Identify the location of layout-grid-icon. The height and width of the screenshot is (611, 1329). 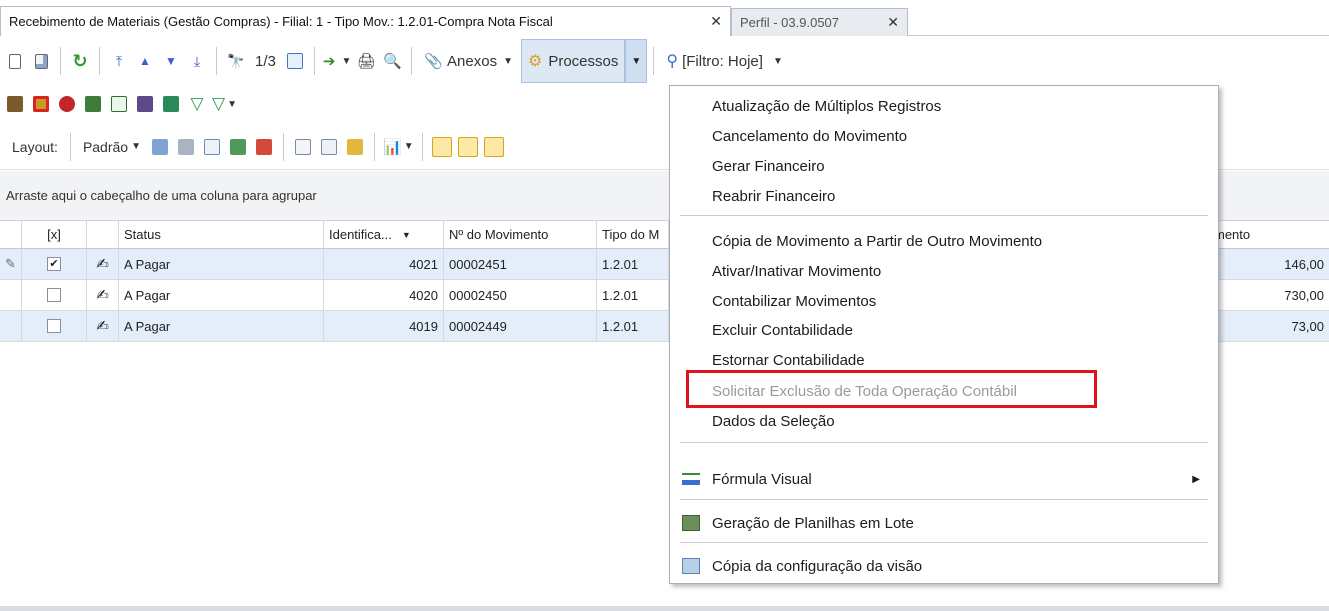
(212, 147).